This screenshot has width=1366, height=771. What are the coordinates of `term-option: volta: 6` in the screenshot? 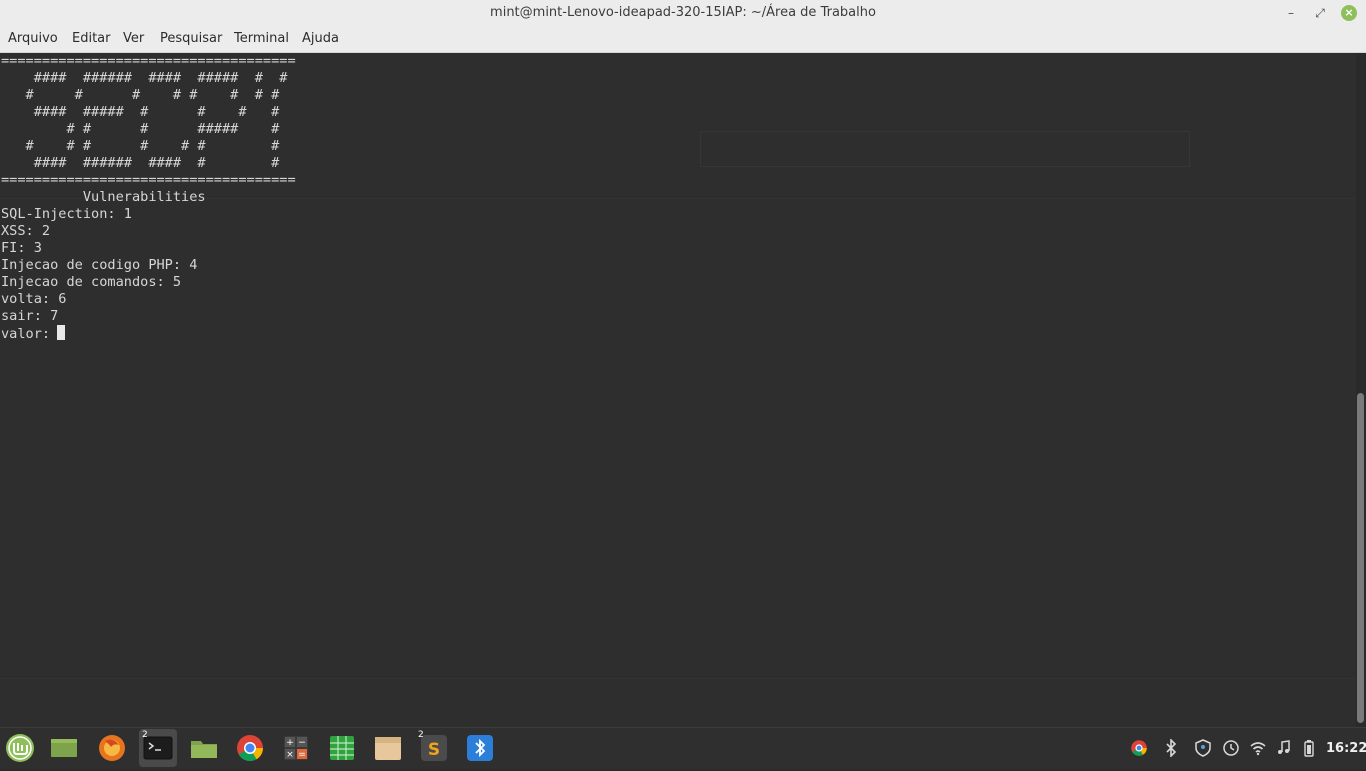 It's located at (34, 299).